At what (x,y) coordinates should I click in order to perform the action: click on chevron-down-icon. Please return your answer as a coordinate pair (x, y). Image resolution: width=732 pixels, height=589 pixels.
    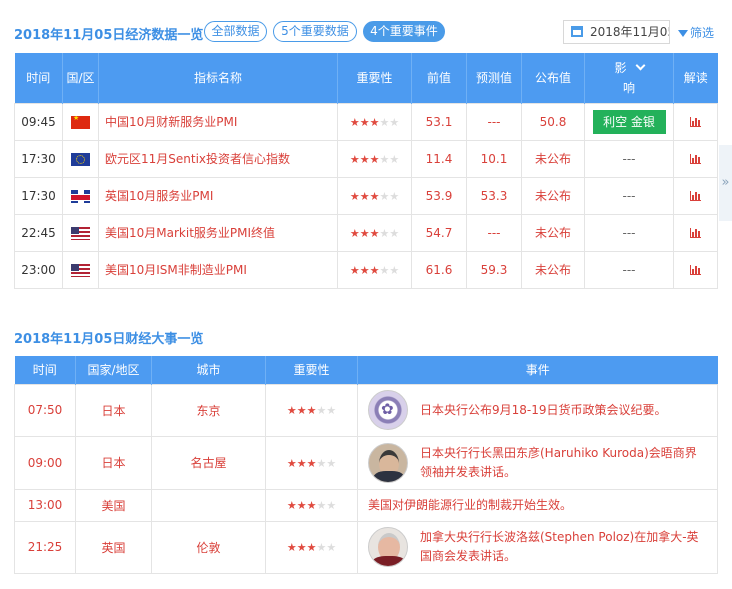
    Looking at the image, I should click on (640, 65).